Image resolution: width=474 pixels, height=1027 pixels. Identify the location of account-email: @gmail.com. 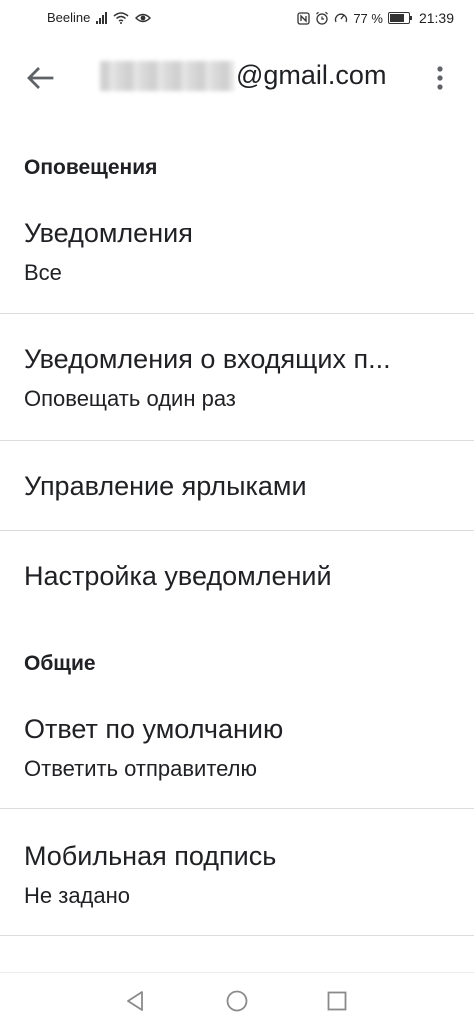
(243, 75).